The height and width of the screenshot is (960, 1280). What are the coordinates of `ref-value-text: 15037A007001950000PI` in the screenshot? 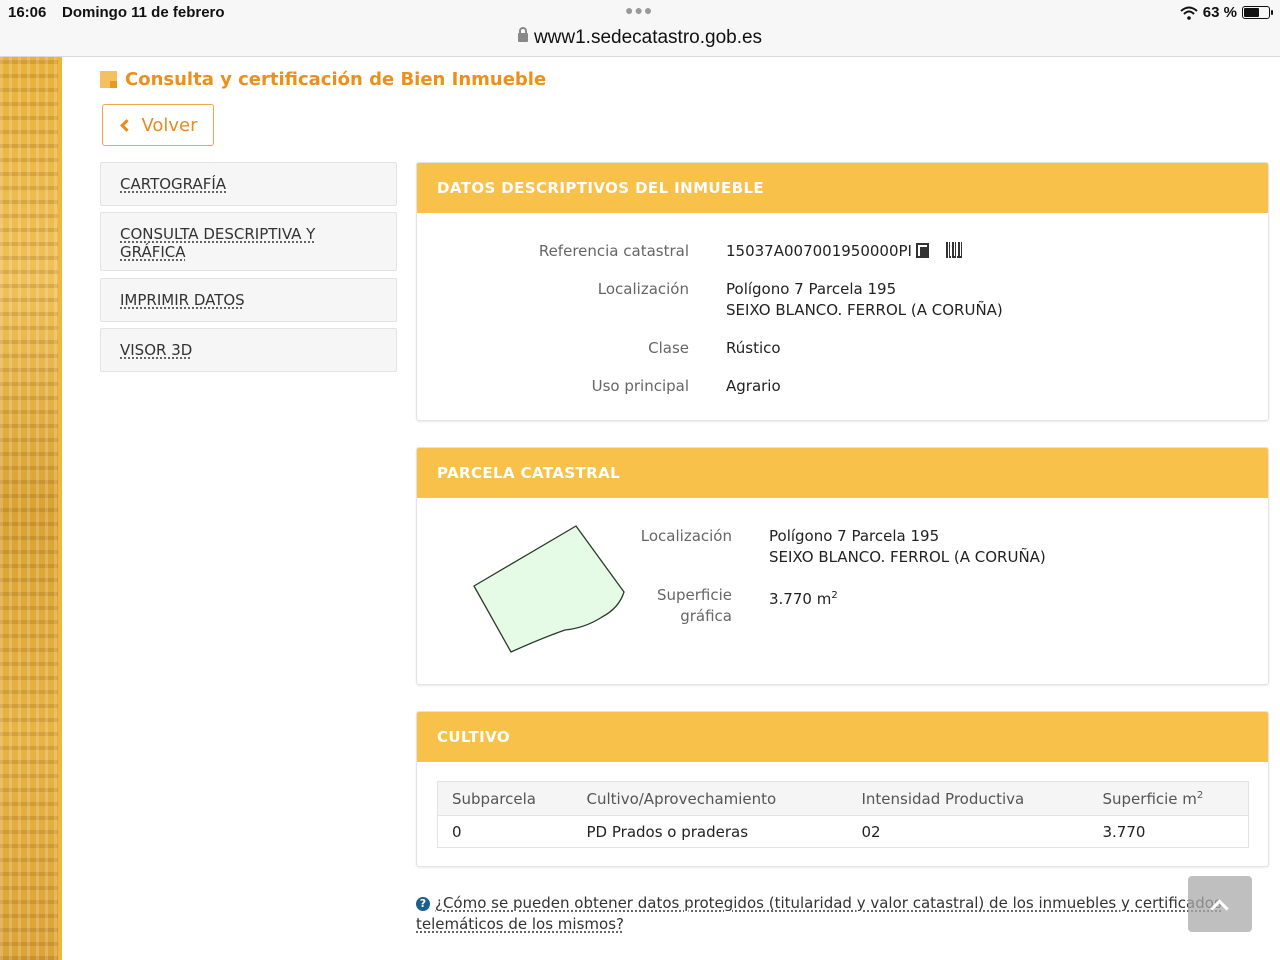 It's located at (819, 251).